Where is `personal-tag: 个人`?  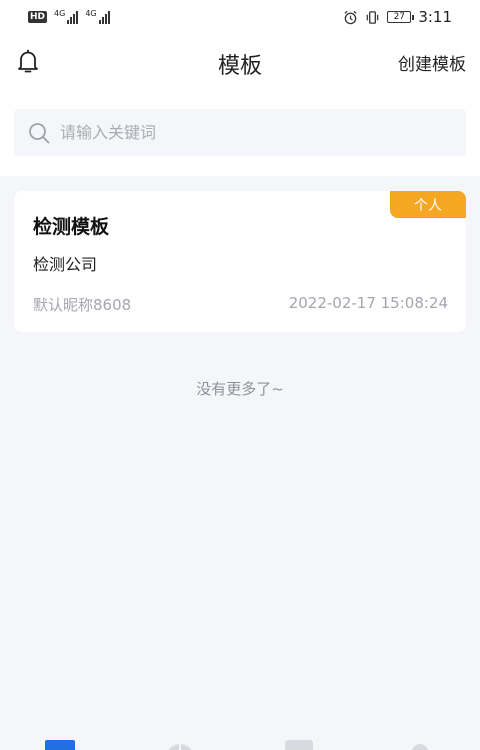
personal-tag: 个人 is located at coordinates (428, 204).